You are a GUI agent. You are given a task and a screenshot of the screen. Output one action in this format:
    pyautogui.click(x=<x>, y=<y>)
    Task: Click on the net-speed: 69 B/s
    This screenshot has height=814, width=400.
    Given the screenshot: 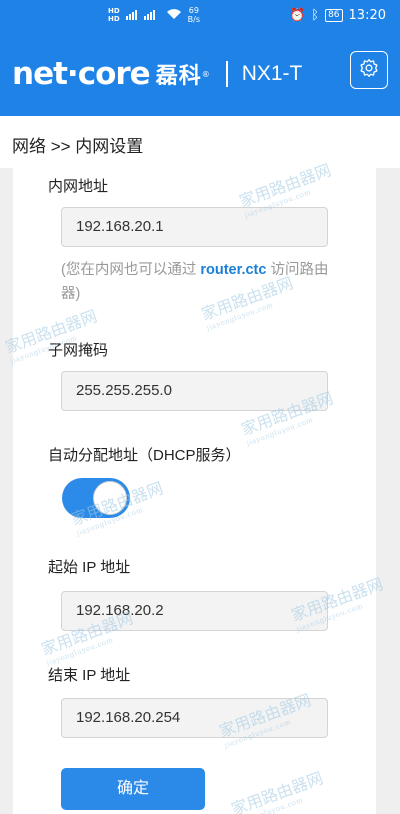 What is the action you would take?
    pyautogui.click(x=194, y=15)
    